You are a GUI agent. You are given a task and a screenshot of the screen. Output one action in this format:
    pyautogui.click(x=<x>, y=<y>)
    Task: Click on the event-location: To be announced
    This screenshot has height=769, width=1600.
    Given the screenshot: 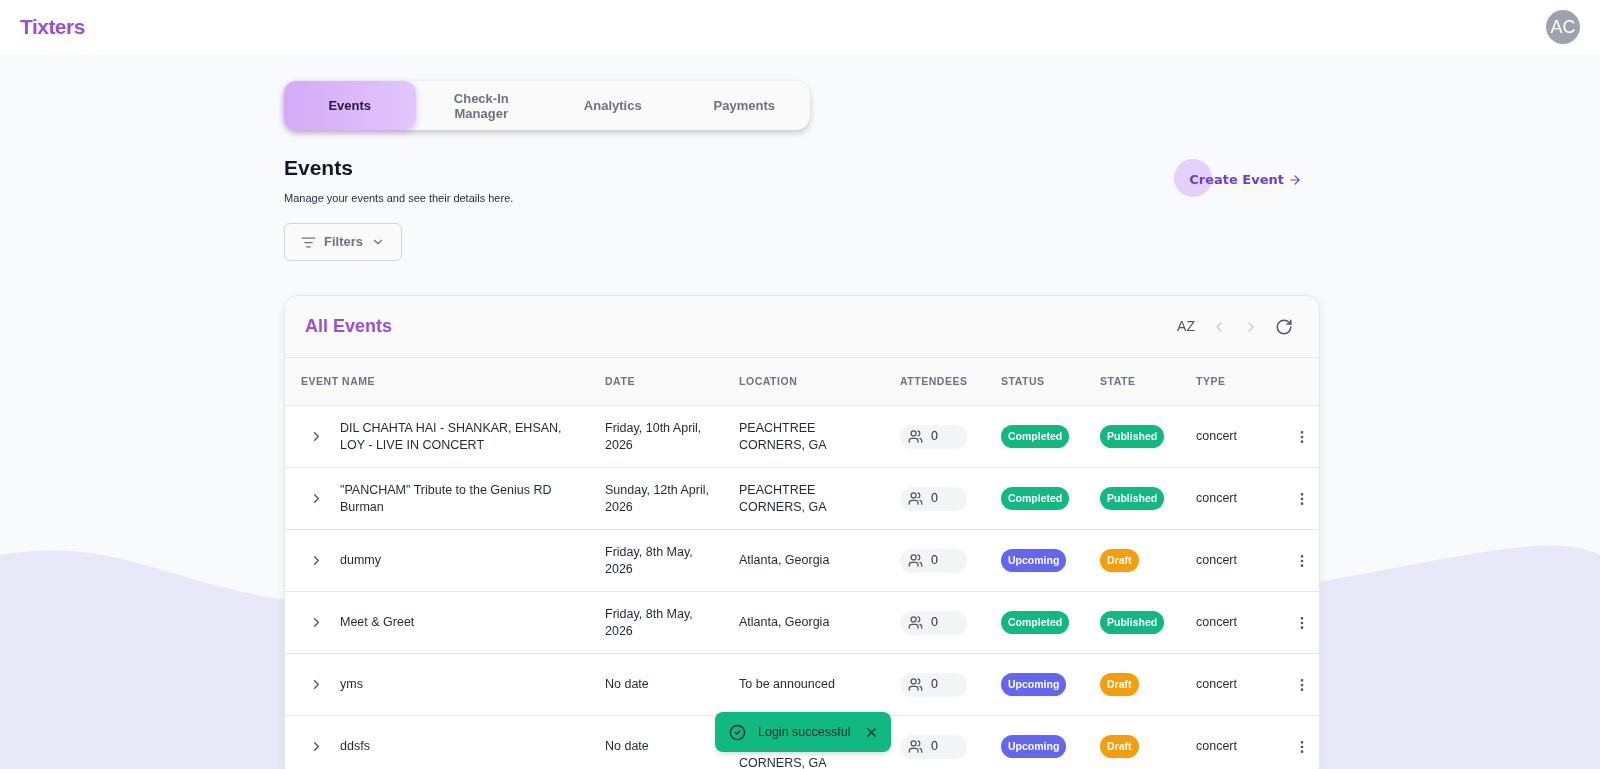 What is the action you would take?
    pyautogui.click(x=787, y=684)
    